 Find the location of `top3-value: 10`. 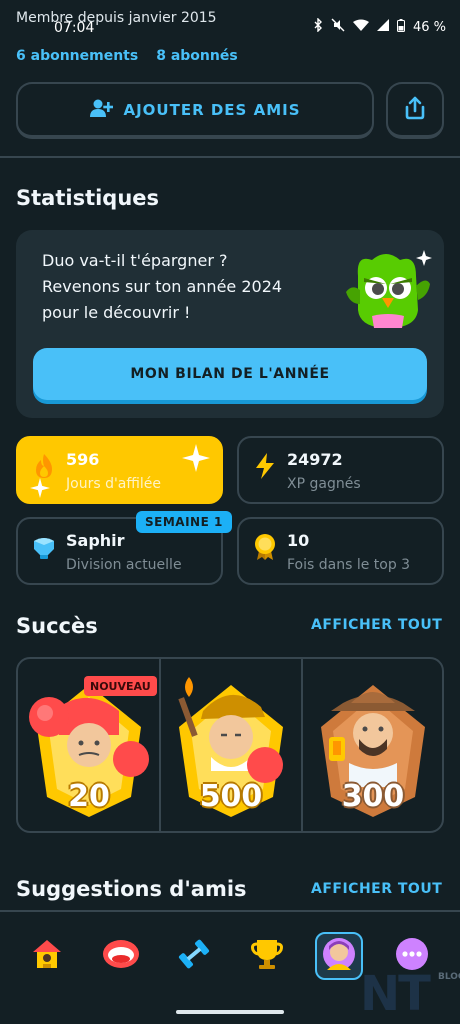

top3-value: 10 is located at coordinates (298, 540).